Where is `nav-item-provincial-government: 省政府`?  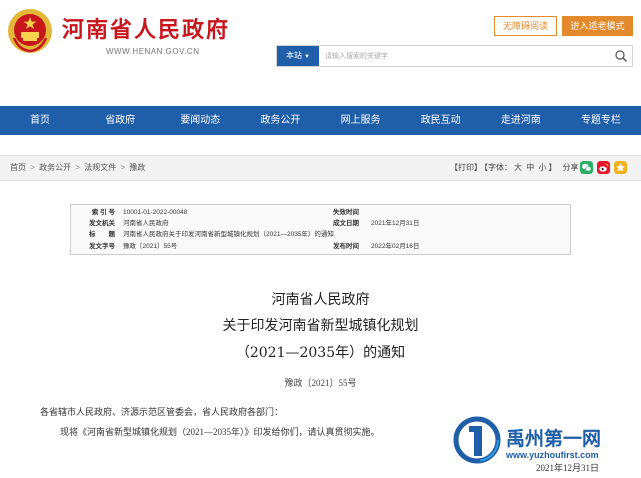
nav-item-provincial-government: 省政府 is located at coordinates (120, 120).